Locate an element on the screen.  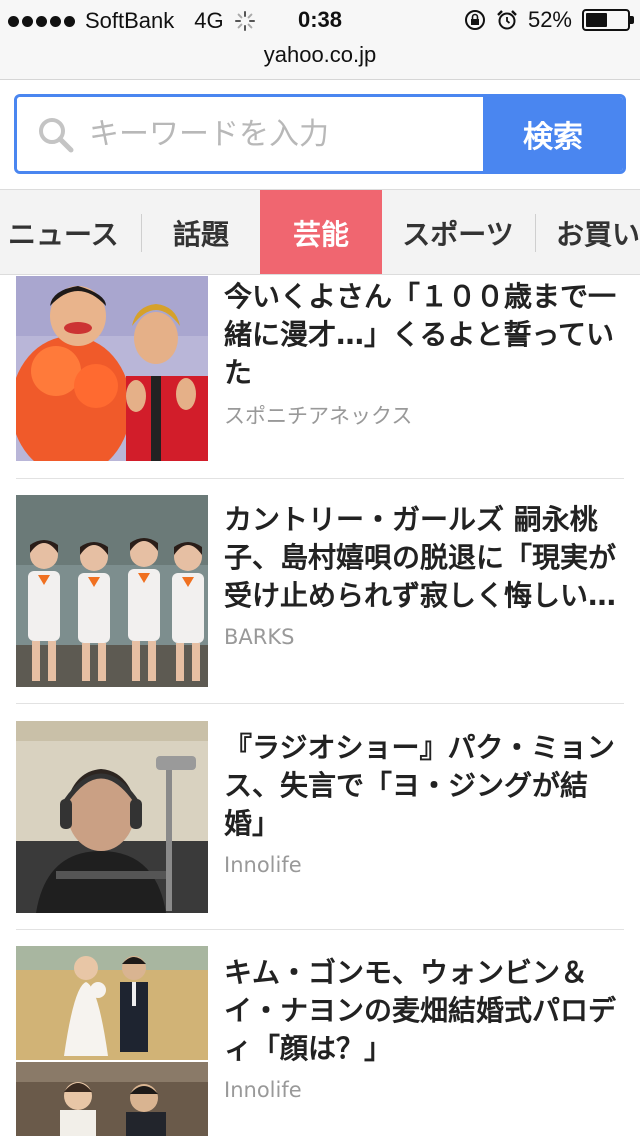
article-title: 『ラジオショー』パク・ミョンス、失言で「ヨ・ジングが結婚」 is located at coordinates (424, 786).